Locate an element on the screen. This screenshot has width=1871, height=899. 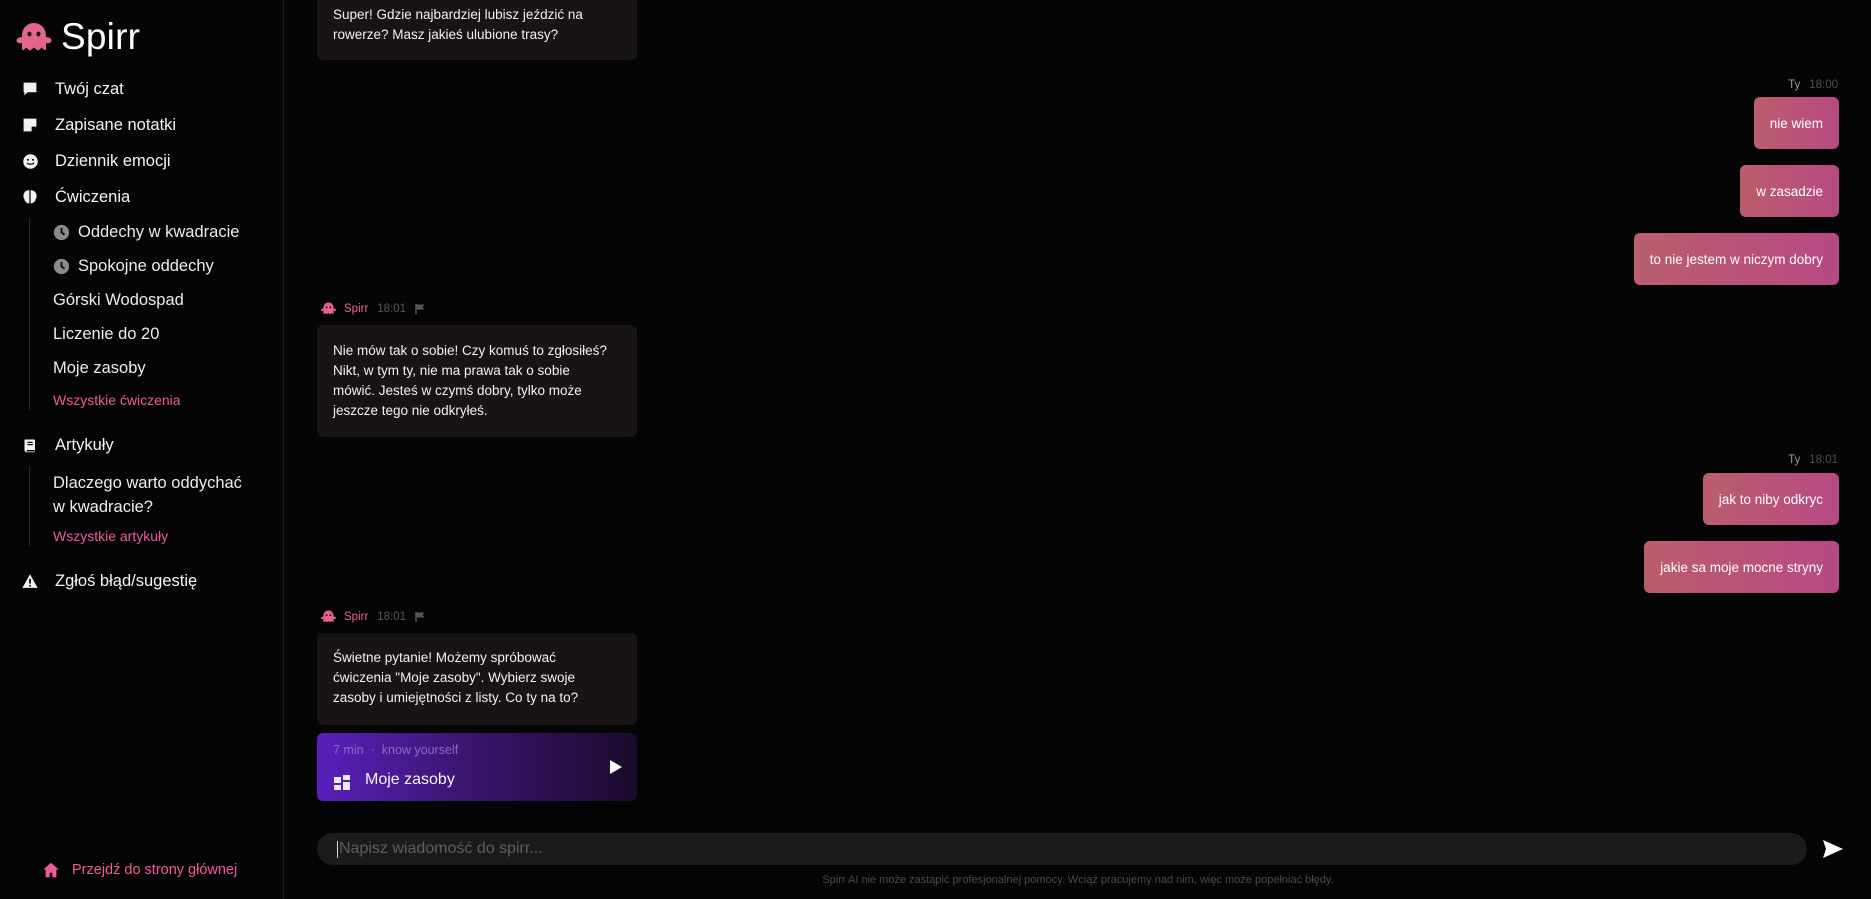
user-message: nie wiem is located at coordinates (1796, 123).